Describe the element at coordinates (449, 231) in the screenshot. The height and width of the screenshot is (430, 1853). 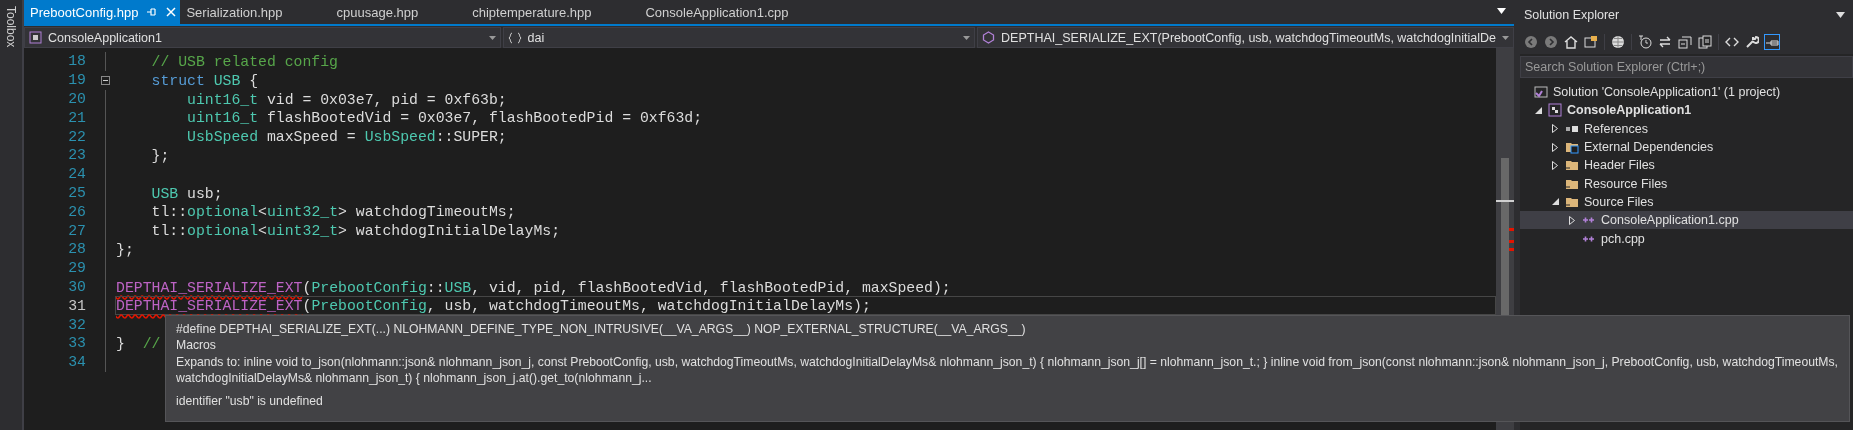
I see `code-token: > watchdogInitialDelayMs;` at that location.